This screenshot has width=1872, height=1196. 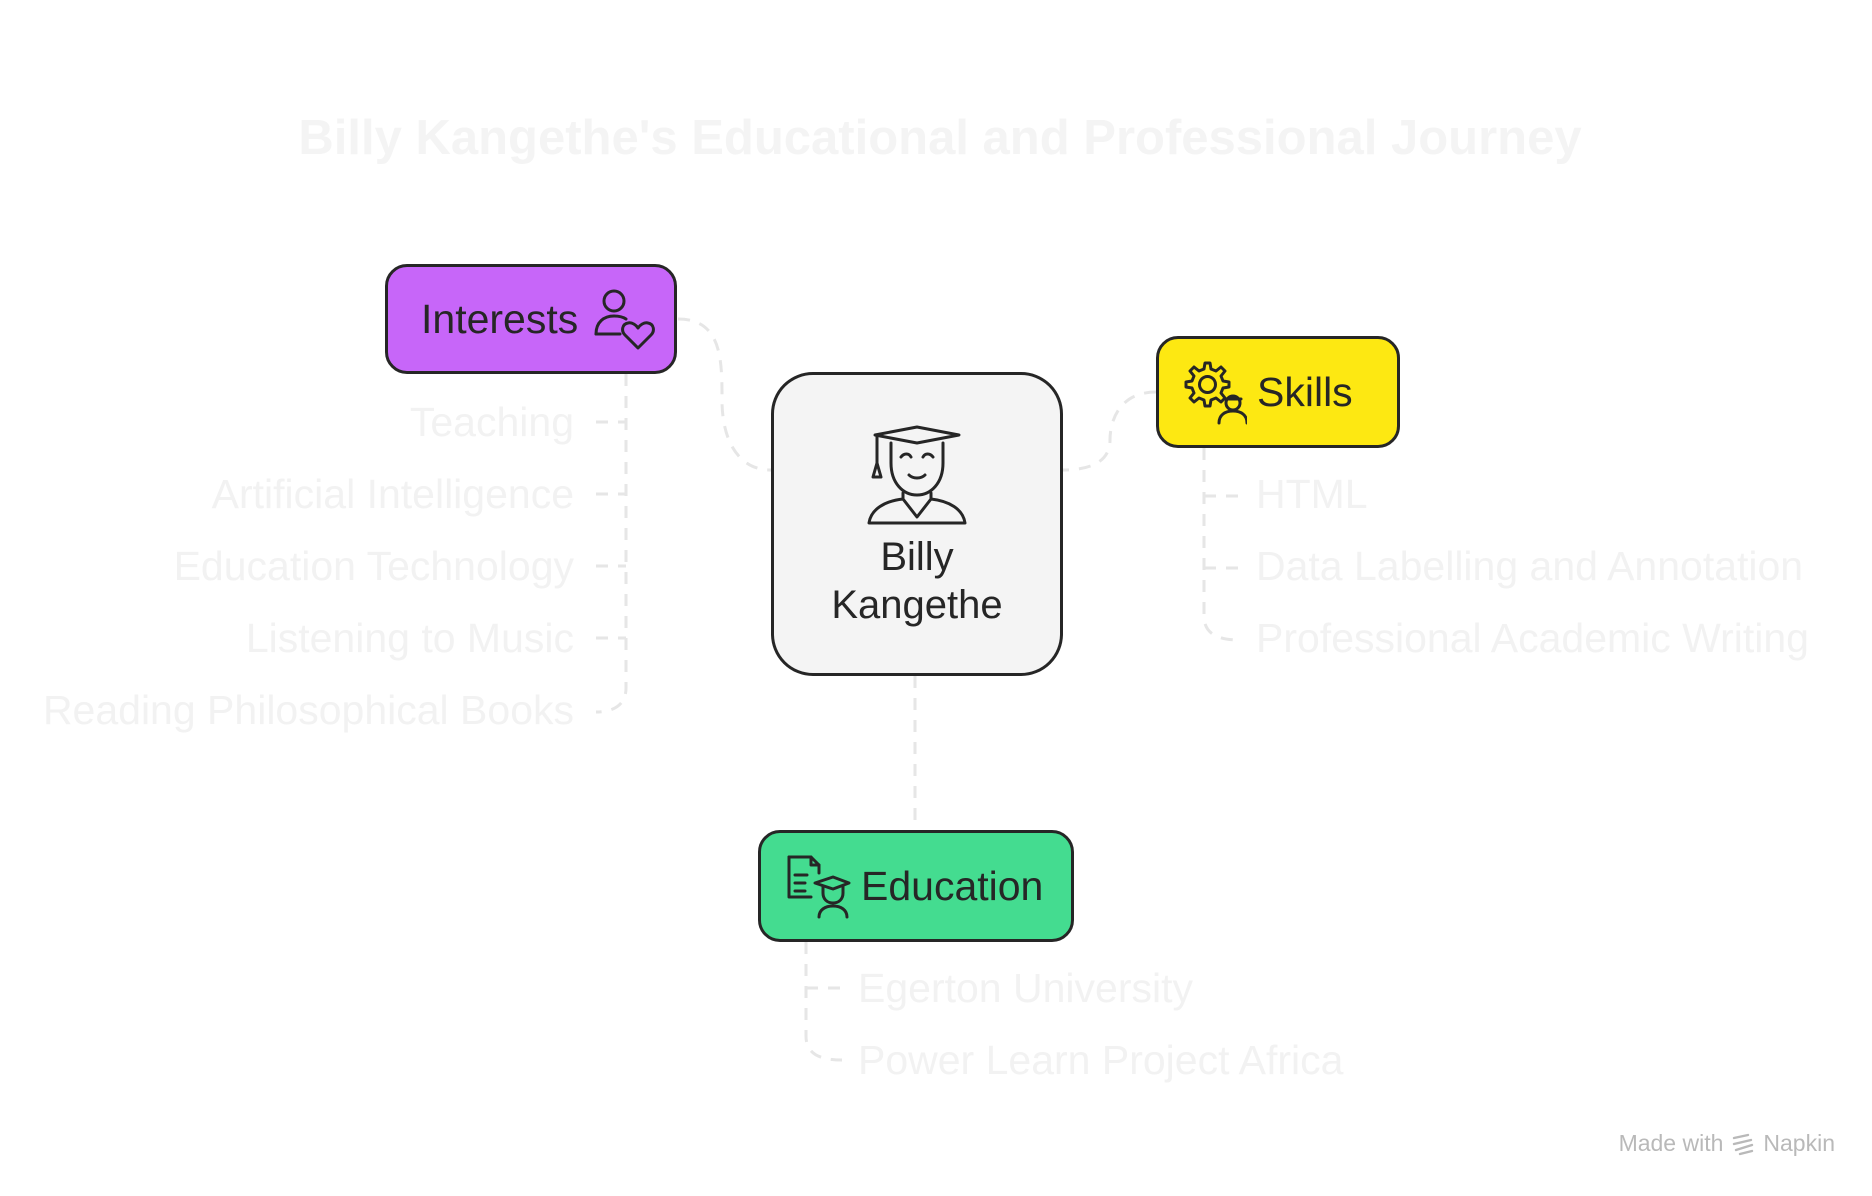 I want to click on education-item: Egerton University, so click(x=1025, y=988).